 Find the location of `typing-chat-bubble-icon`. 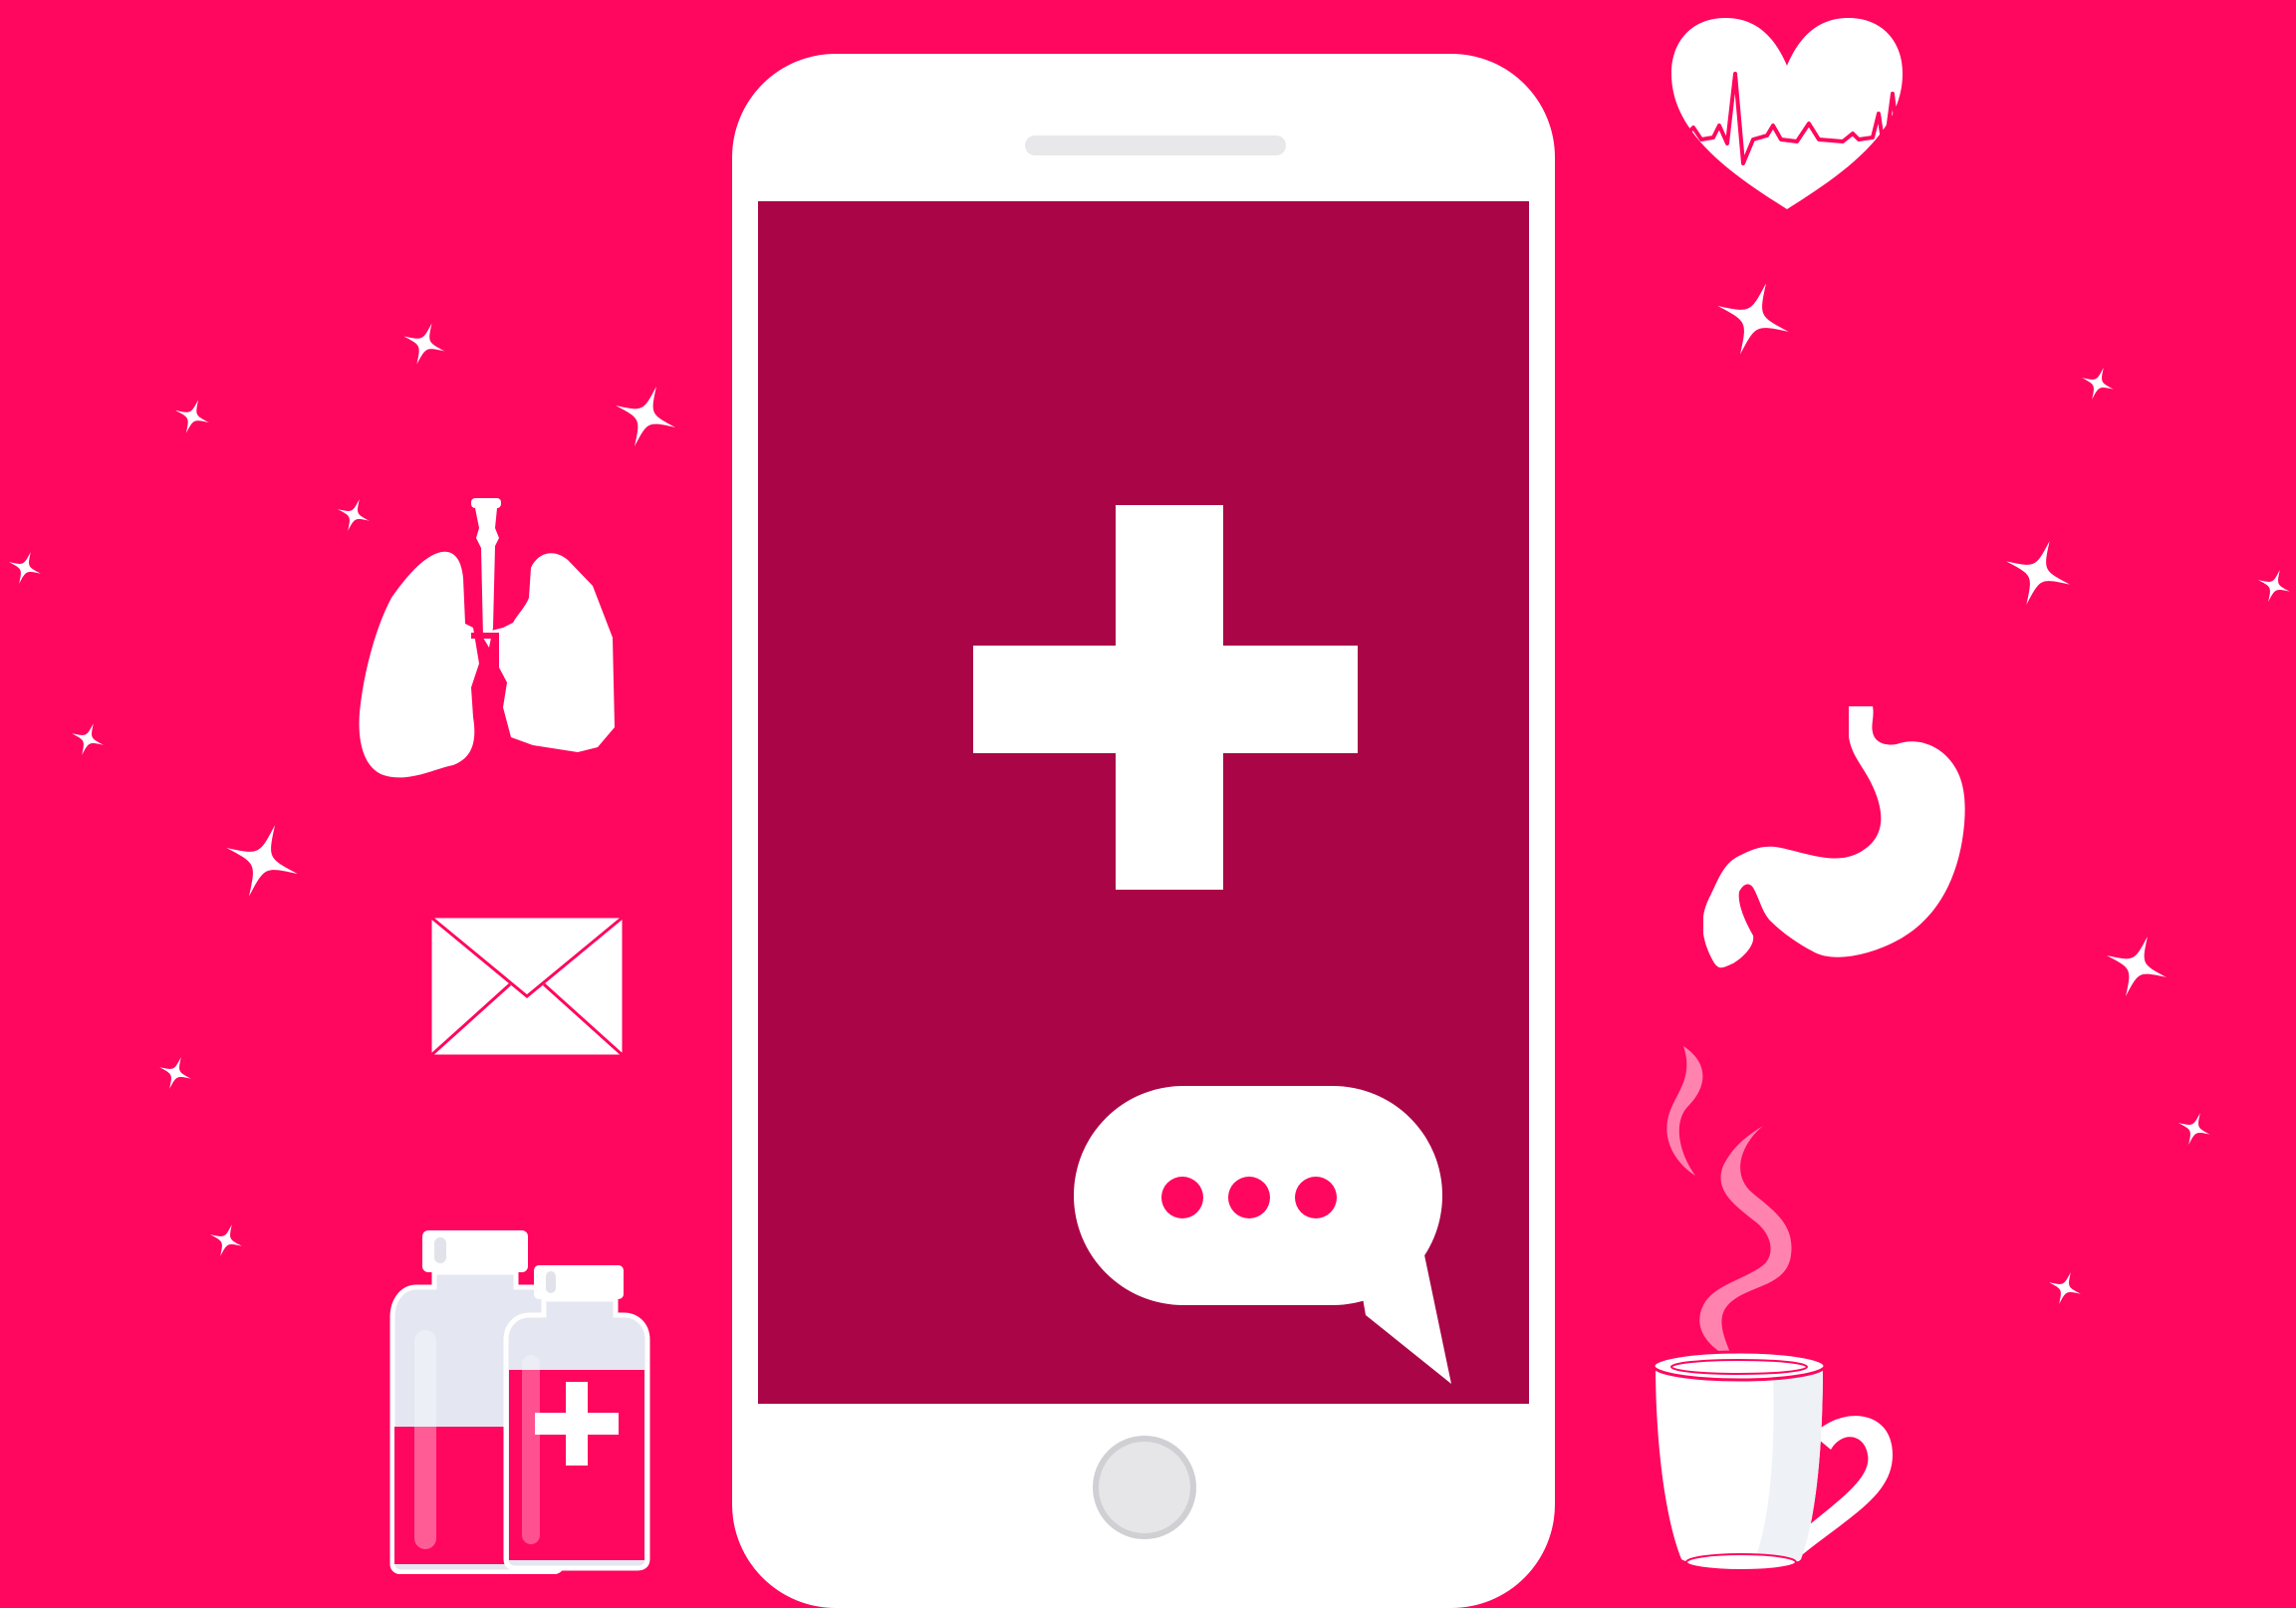

typing-chat-bubble-icon is located at coordinates (1262, 1235).